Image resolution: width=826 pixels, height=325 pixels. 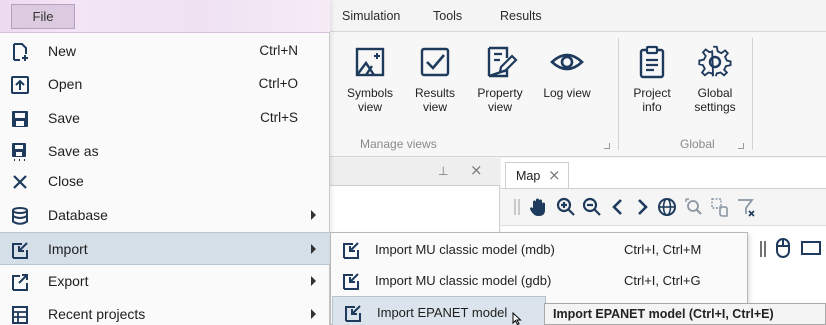 I want to click on gear-icon, so click(x=715, y=61).